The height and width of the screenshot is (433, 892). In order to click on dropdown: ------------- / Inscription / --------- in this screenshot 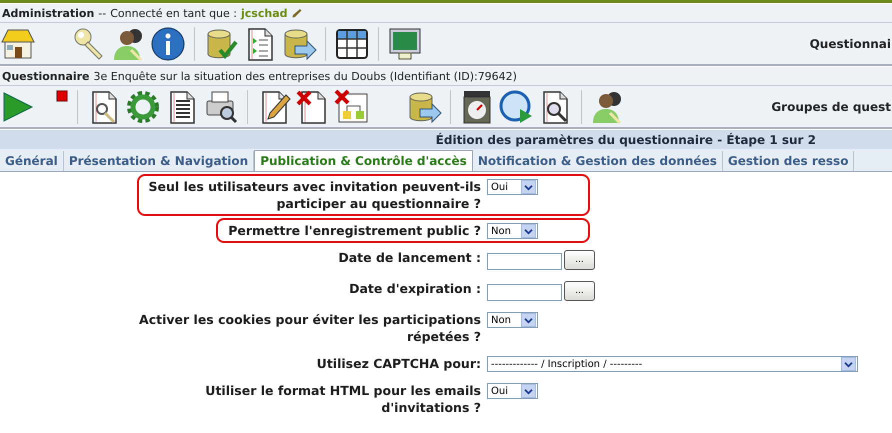, I will do `click(672, 364)`.